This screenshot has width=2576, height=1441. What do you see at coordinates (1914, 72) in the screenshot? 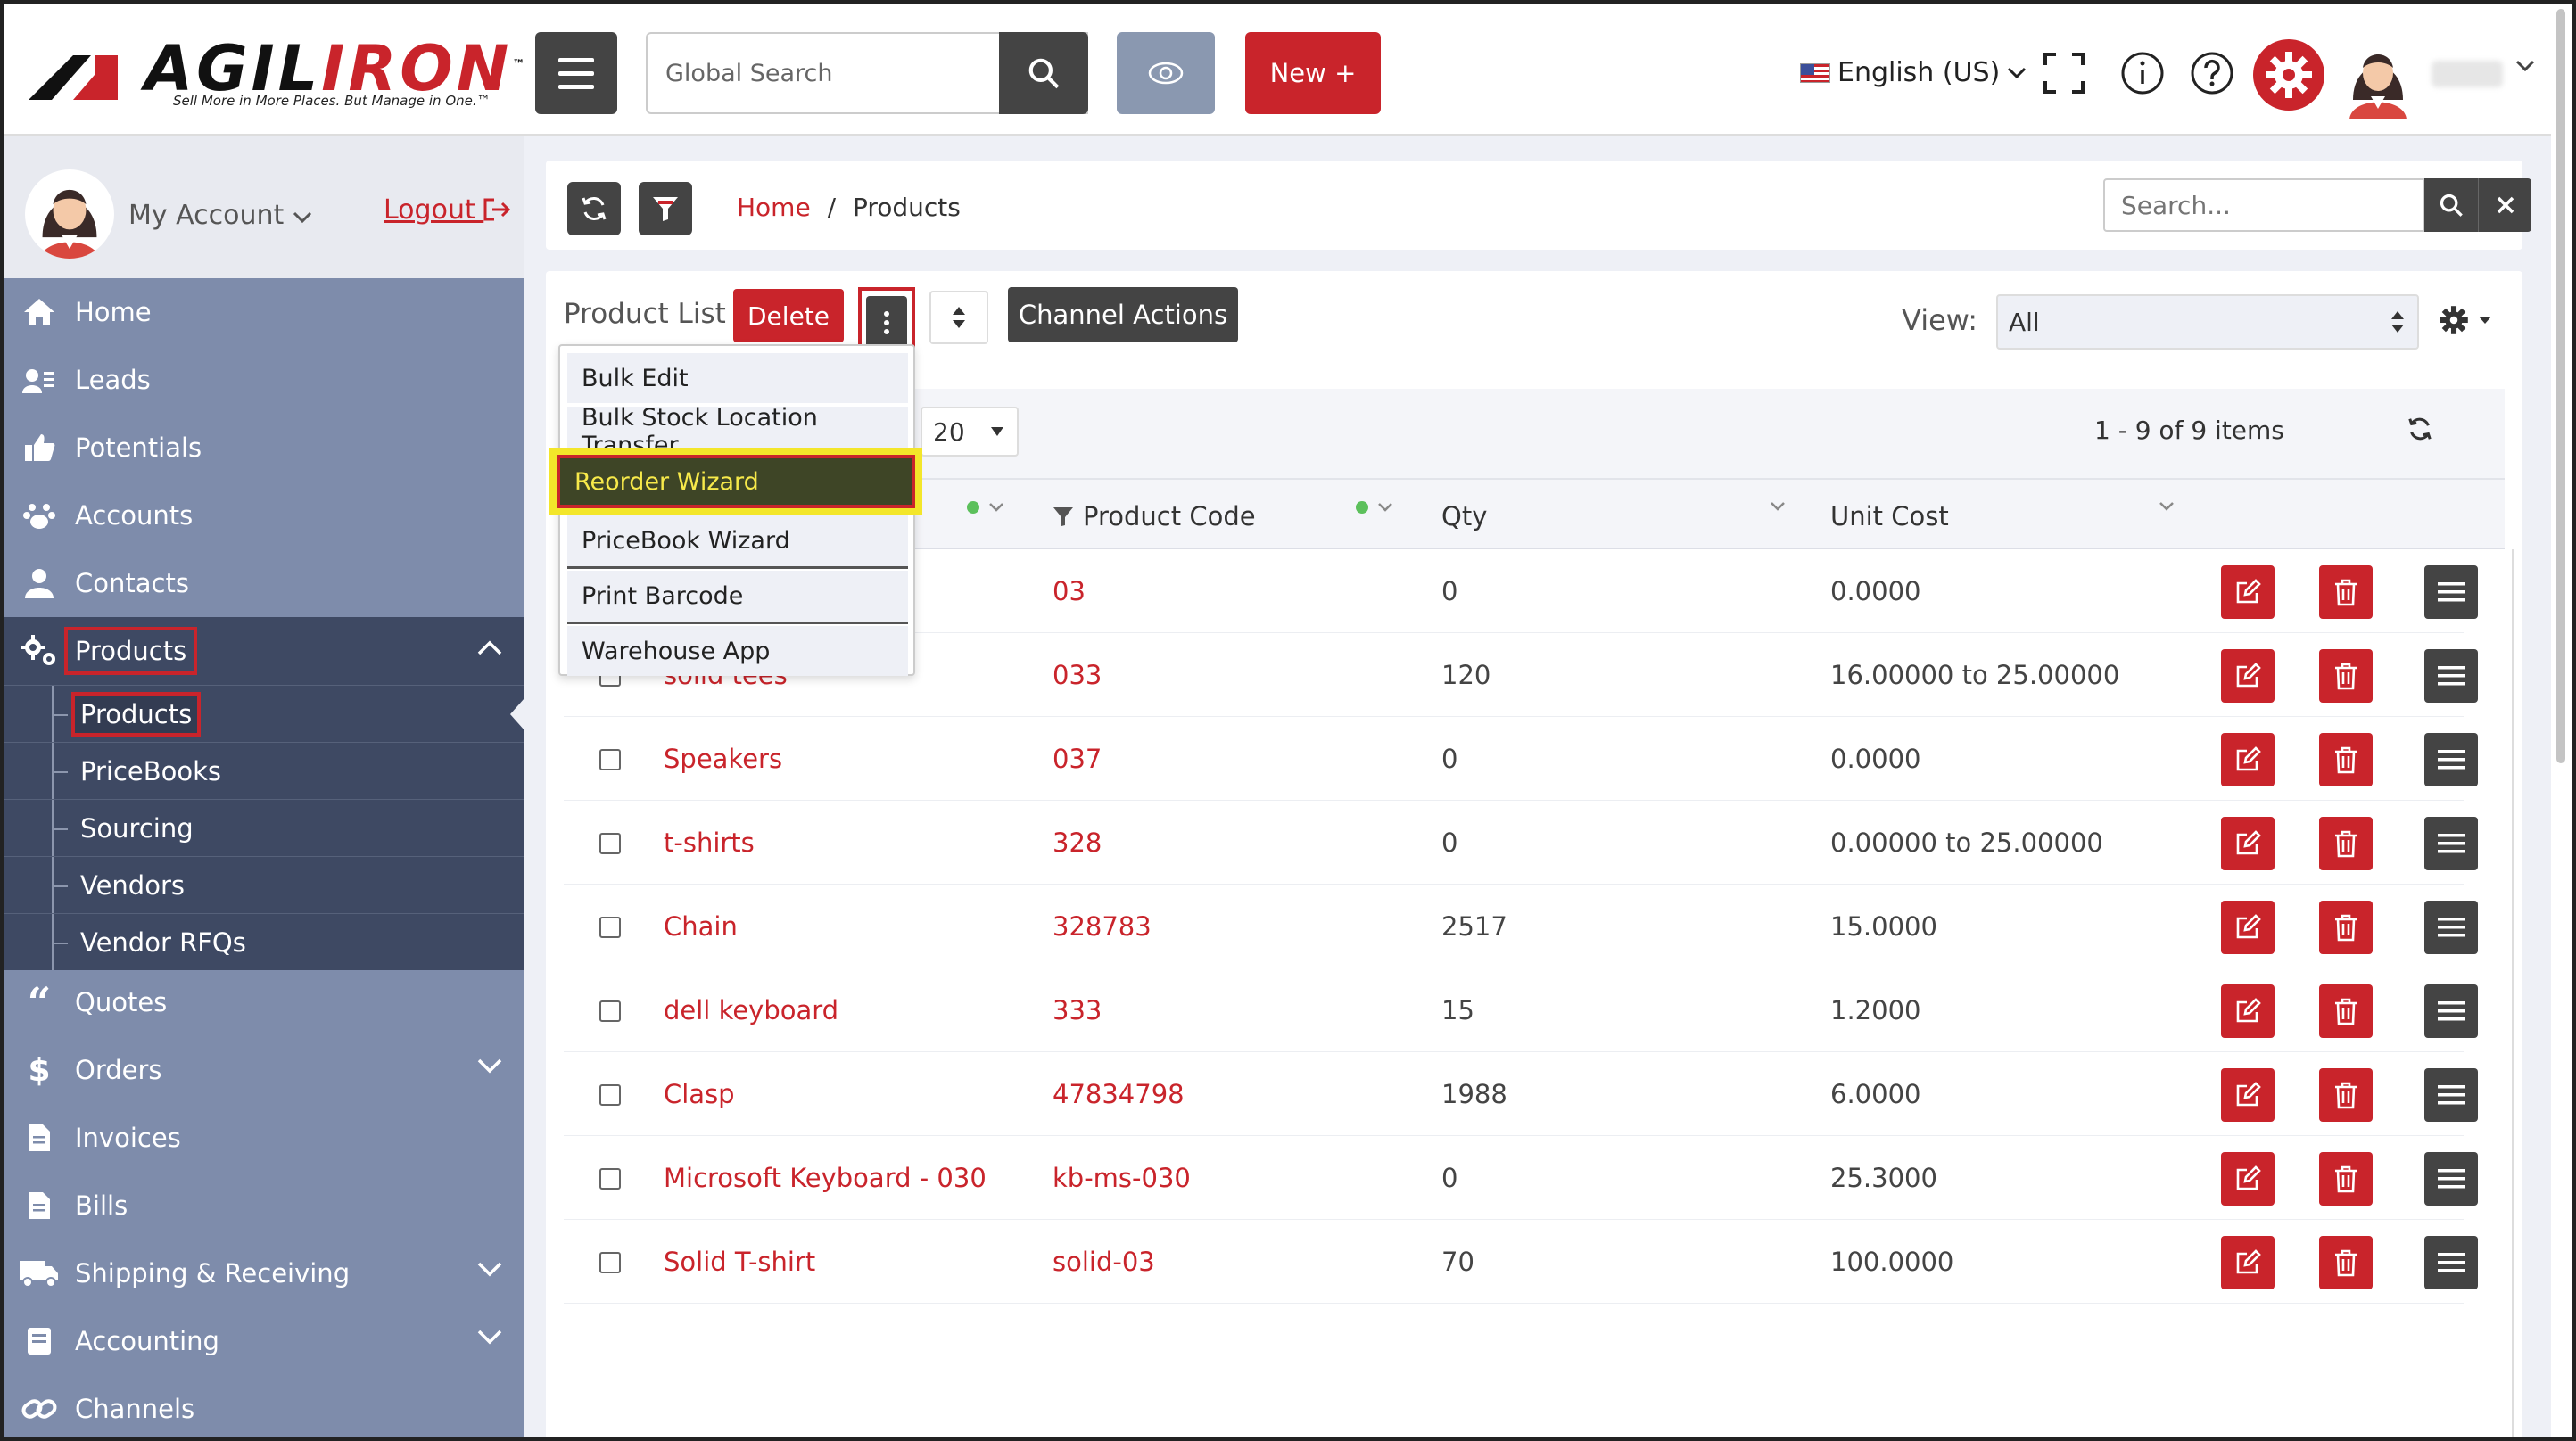
I see `language-selector: English (US)` at bounding box center [1914, 72].